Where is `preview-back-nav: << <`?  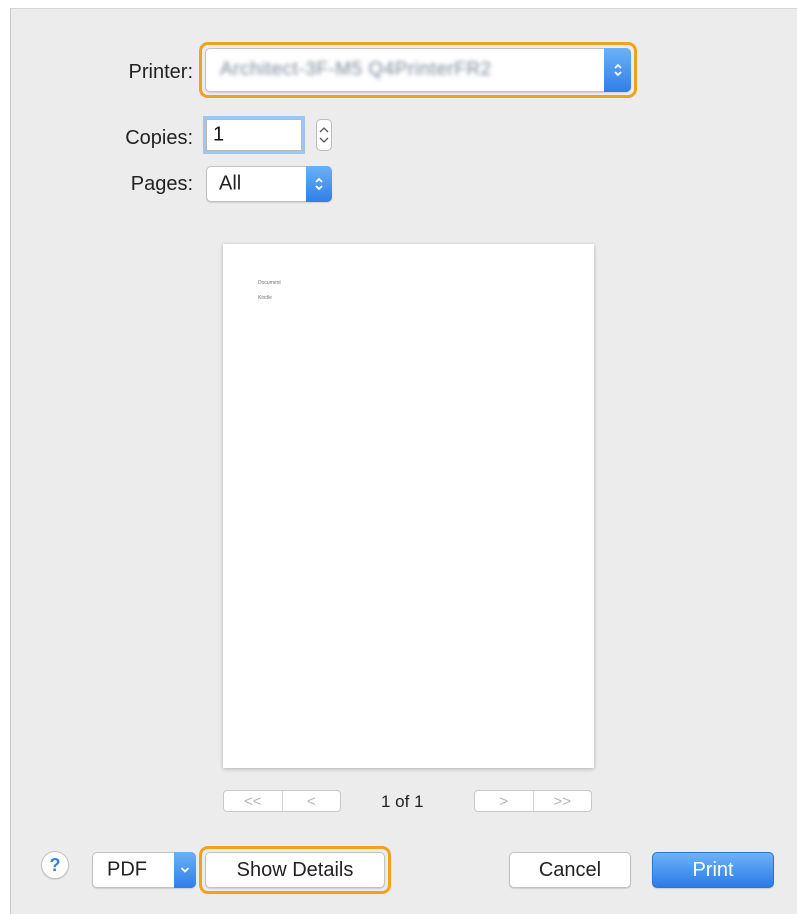 preview-back-nav: << < is located at coordinates (282, 801).